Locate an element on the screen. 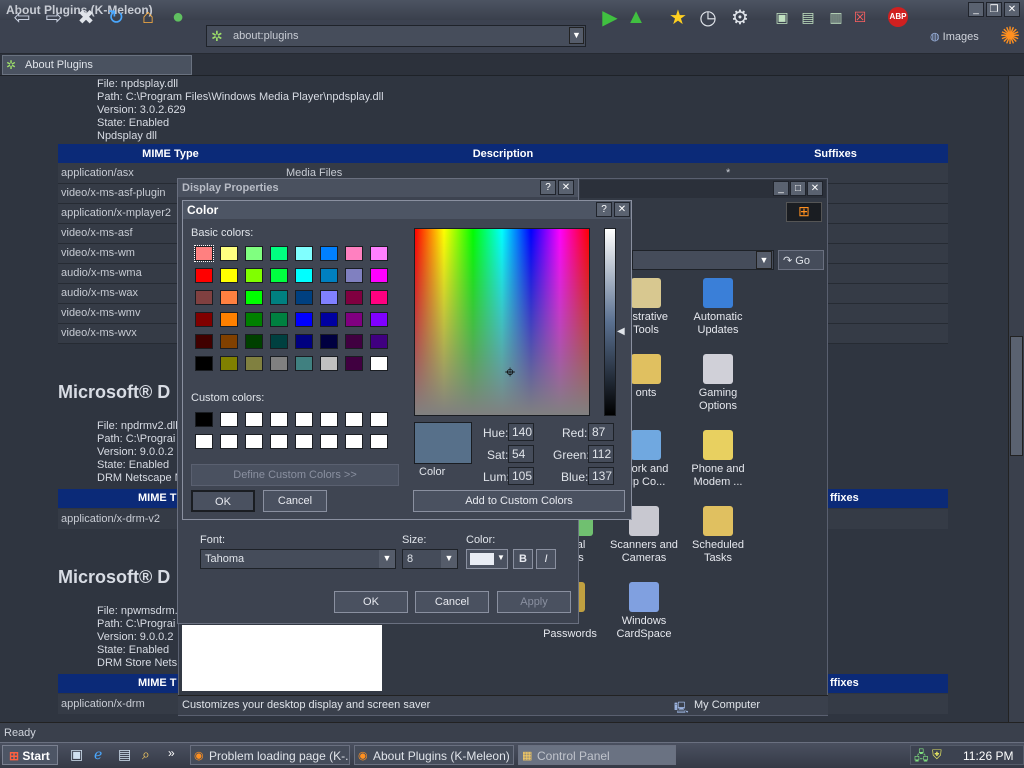 Image resolution: width=1024 pixels, height=768 pixels. close-tab-icon: ☒ is located at coordinates (860, 17).